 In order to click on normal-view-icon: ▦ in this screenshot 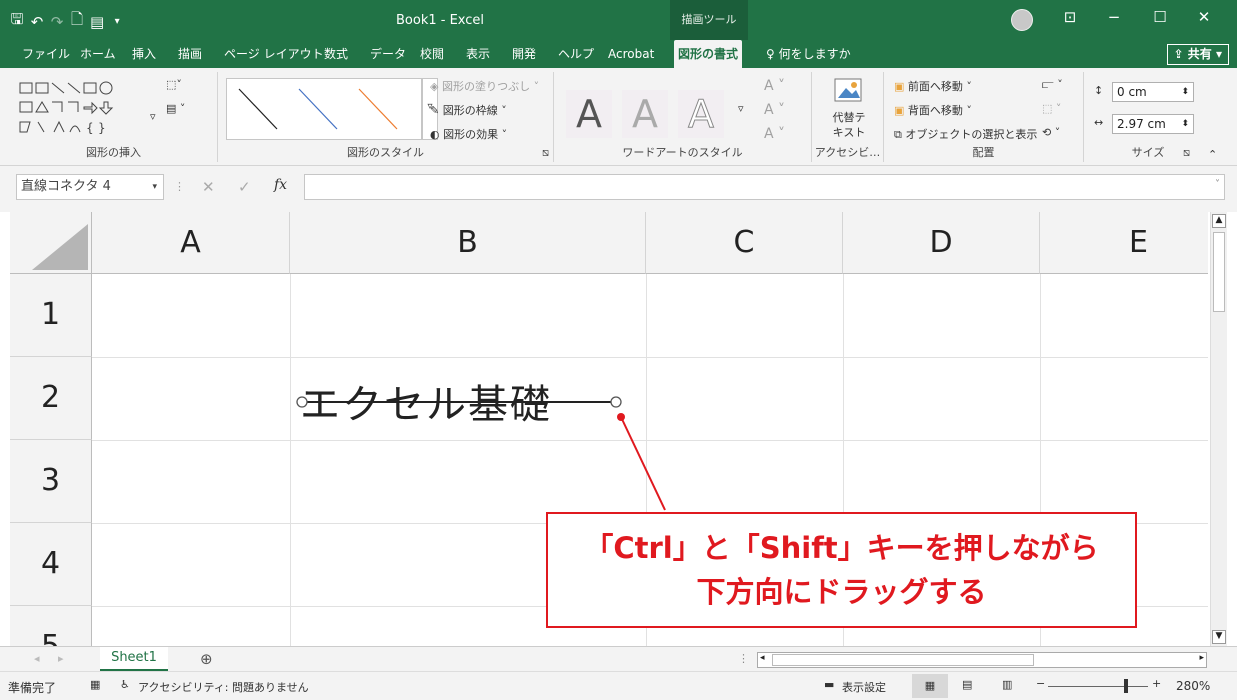, I will do `click(930, 686)`.